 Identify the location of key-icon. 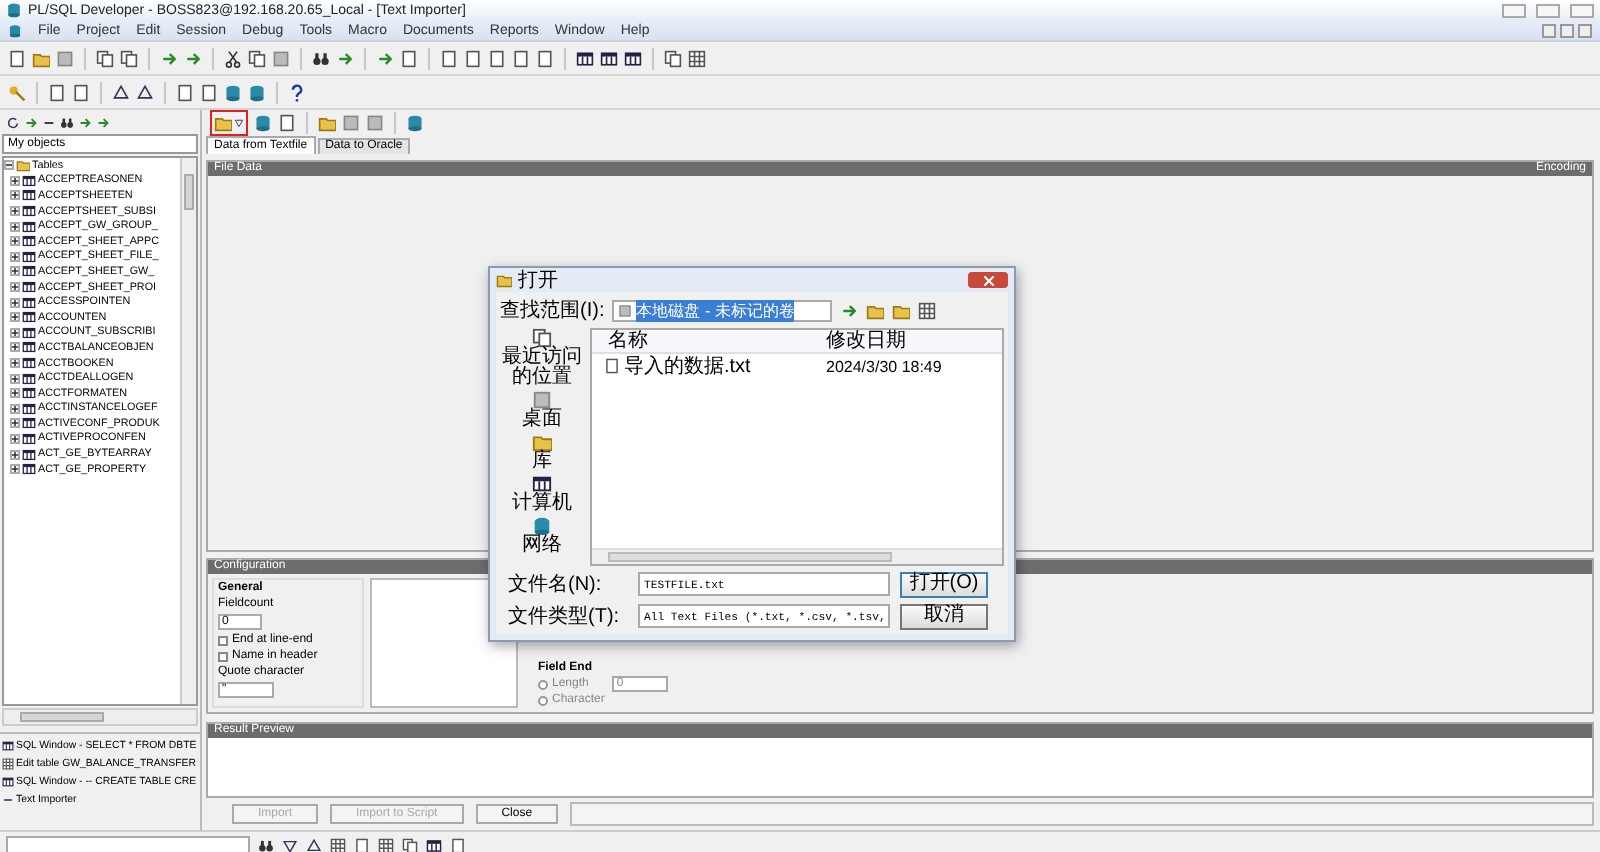
(17, 92).